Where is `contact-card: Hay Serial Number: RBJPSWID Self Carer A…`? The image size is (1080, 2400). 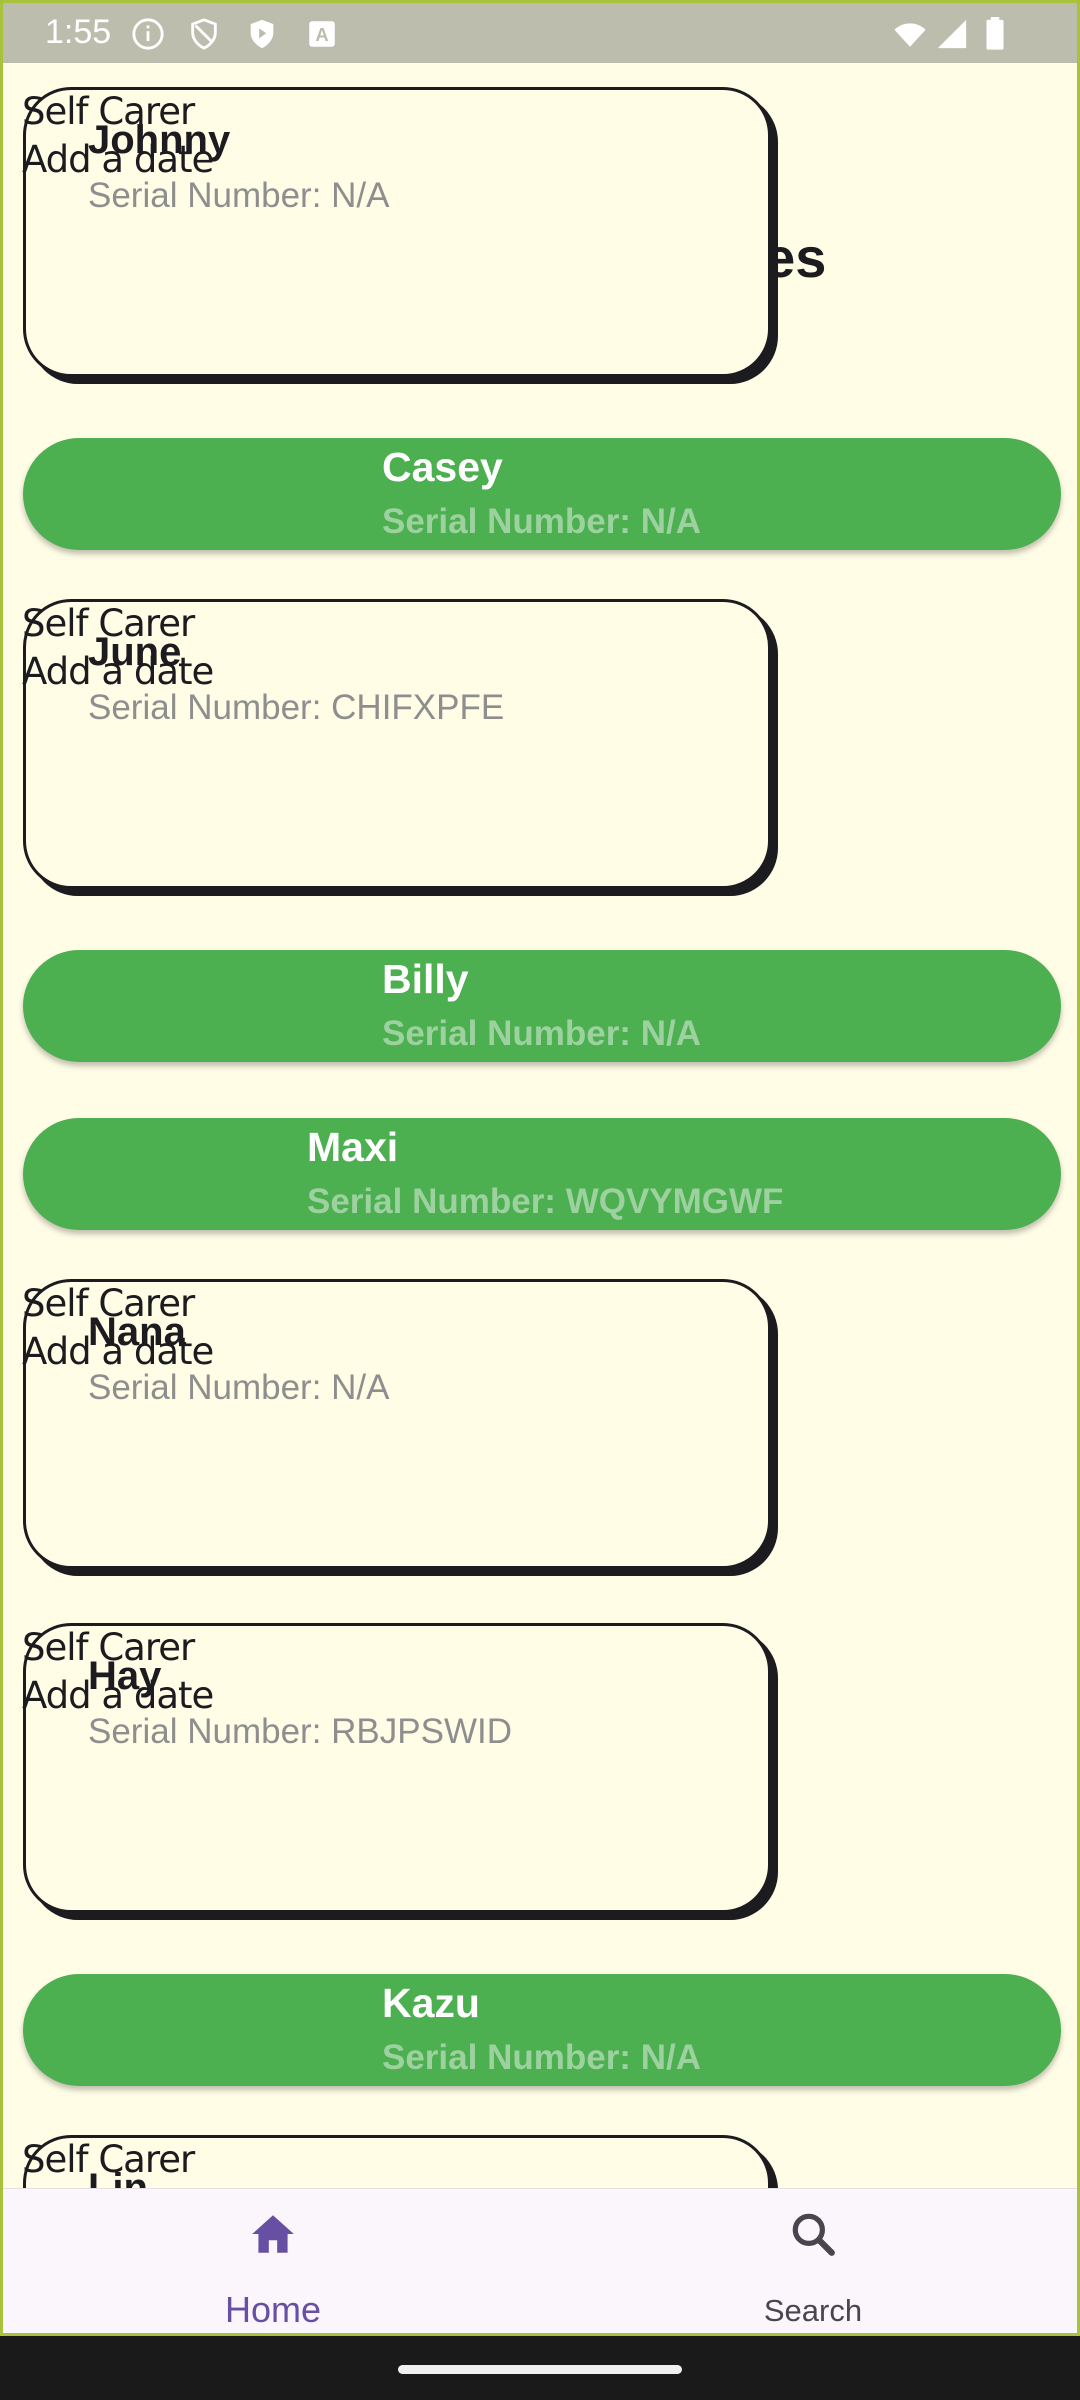 contact-card: Hay Serial Number: RBJPSWID Self Carer A… is located at coordinates (396, 1768).